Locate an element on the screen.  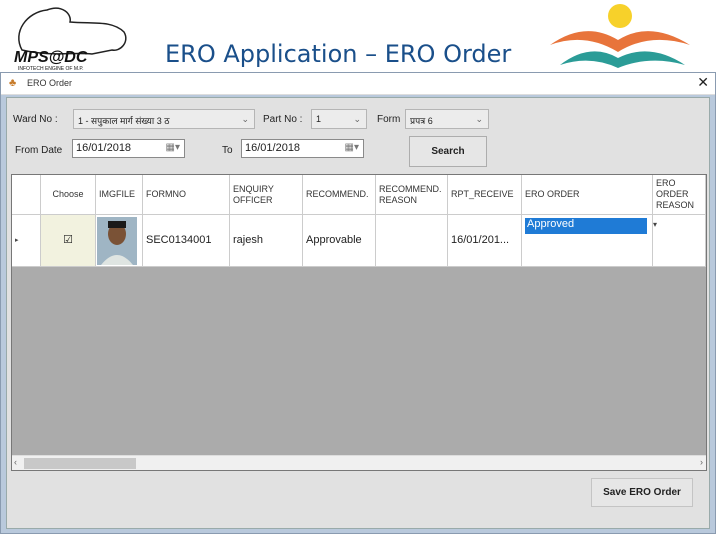
chevron-down-icon: ▾ is located at coordinates (654, 224).